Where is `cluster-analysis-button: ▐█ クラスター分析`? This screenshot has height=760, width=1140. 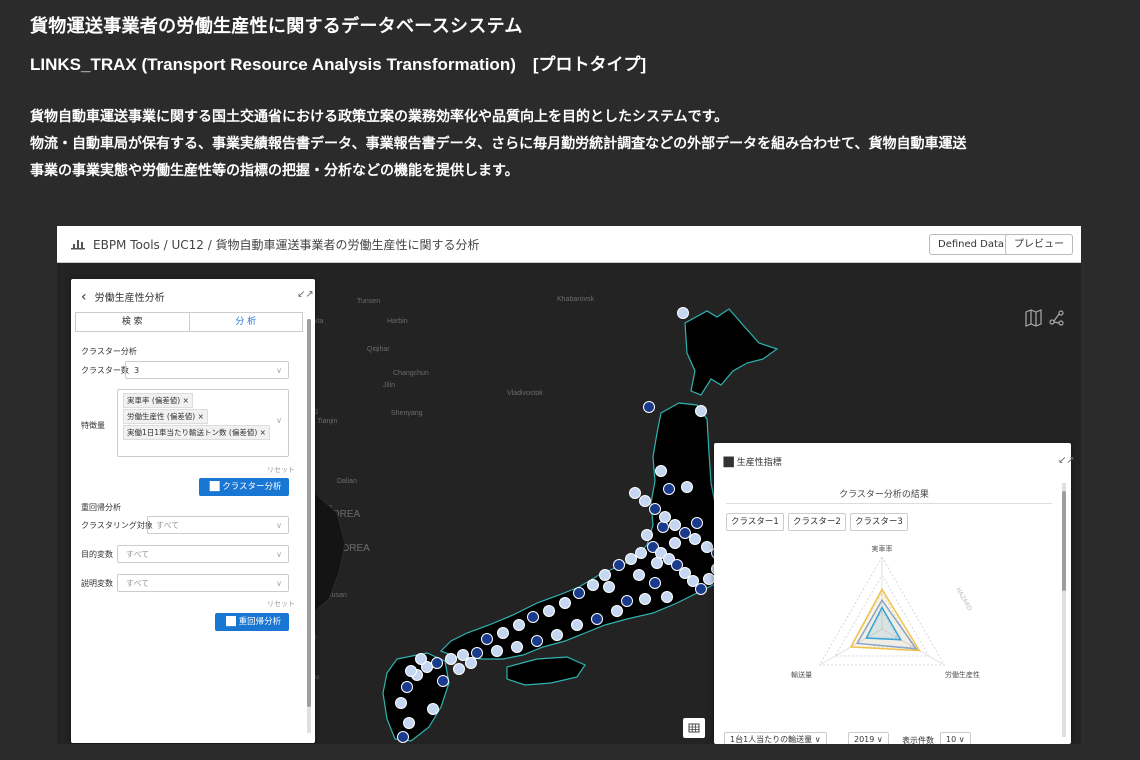 cluster-analysis-button: ▐█ クラスター分析 is located at coordinates (244, 487).